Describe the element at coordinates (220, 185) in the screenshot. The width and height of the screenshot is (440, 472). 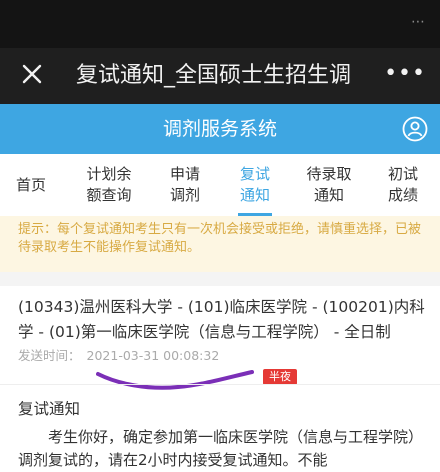
I see `nav-tabs: 首页 计划余 额查询 申请 调剂 复试 通知 待录取 通知 初试 成绩` at that location.